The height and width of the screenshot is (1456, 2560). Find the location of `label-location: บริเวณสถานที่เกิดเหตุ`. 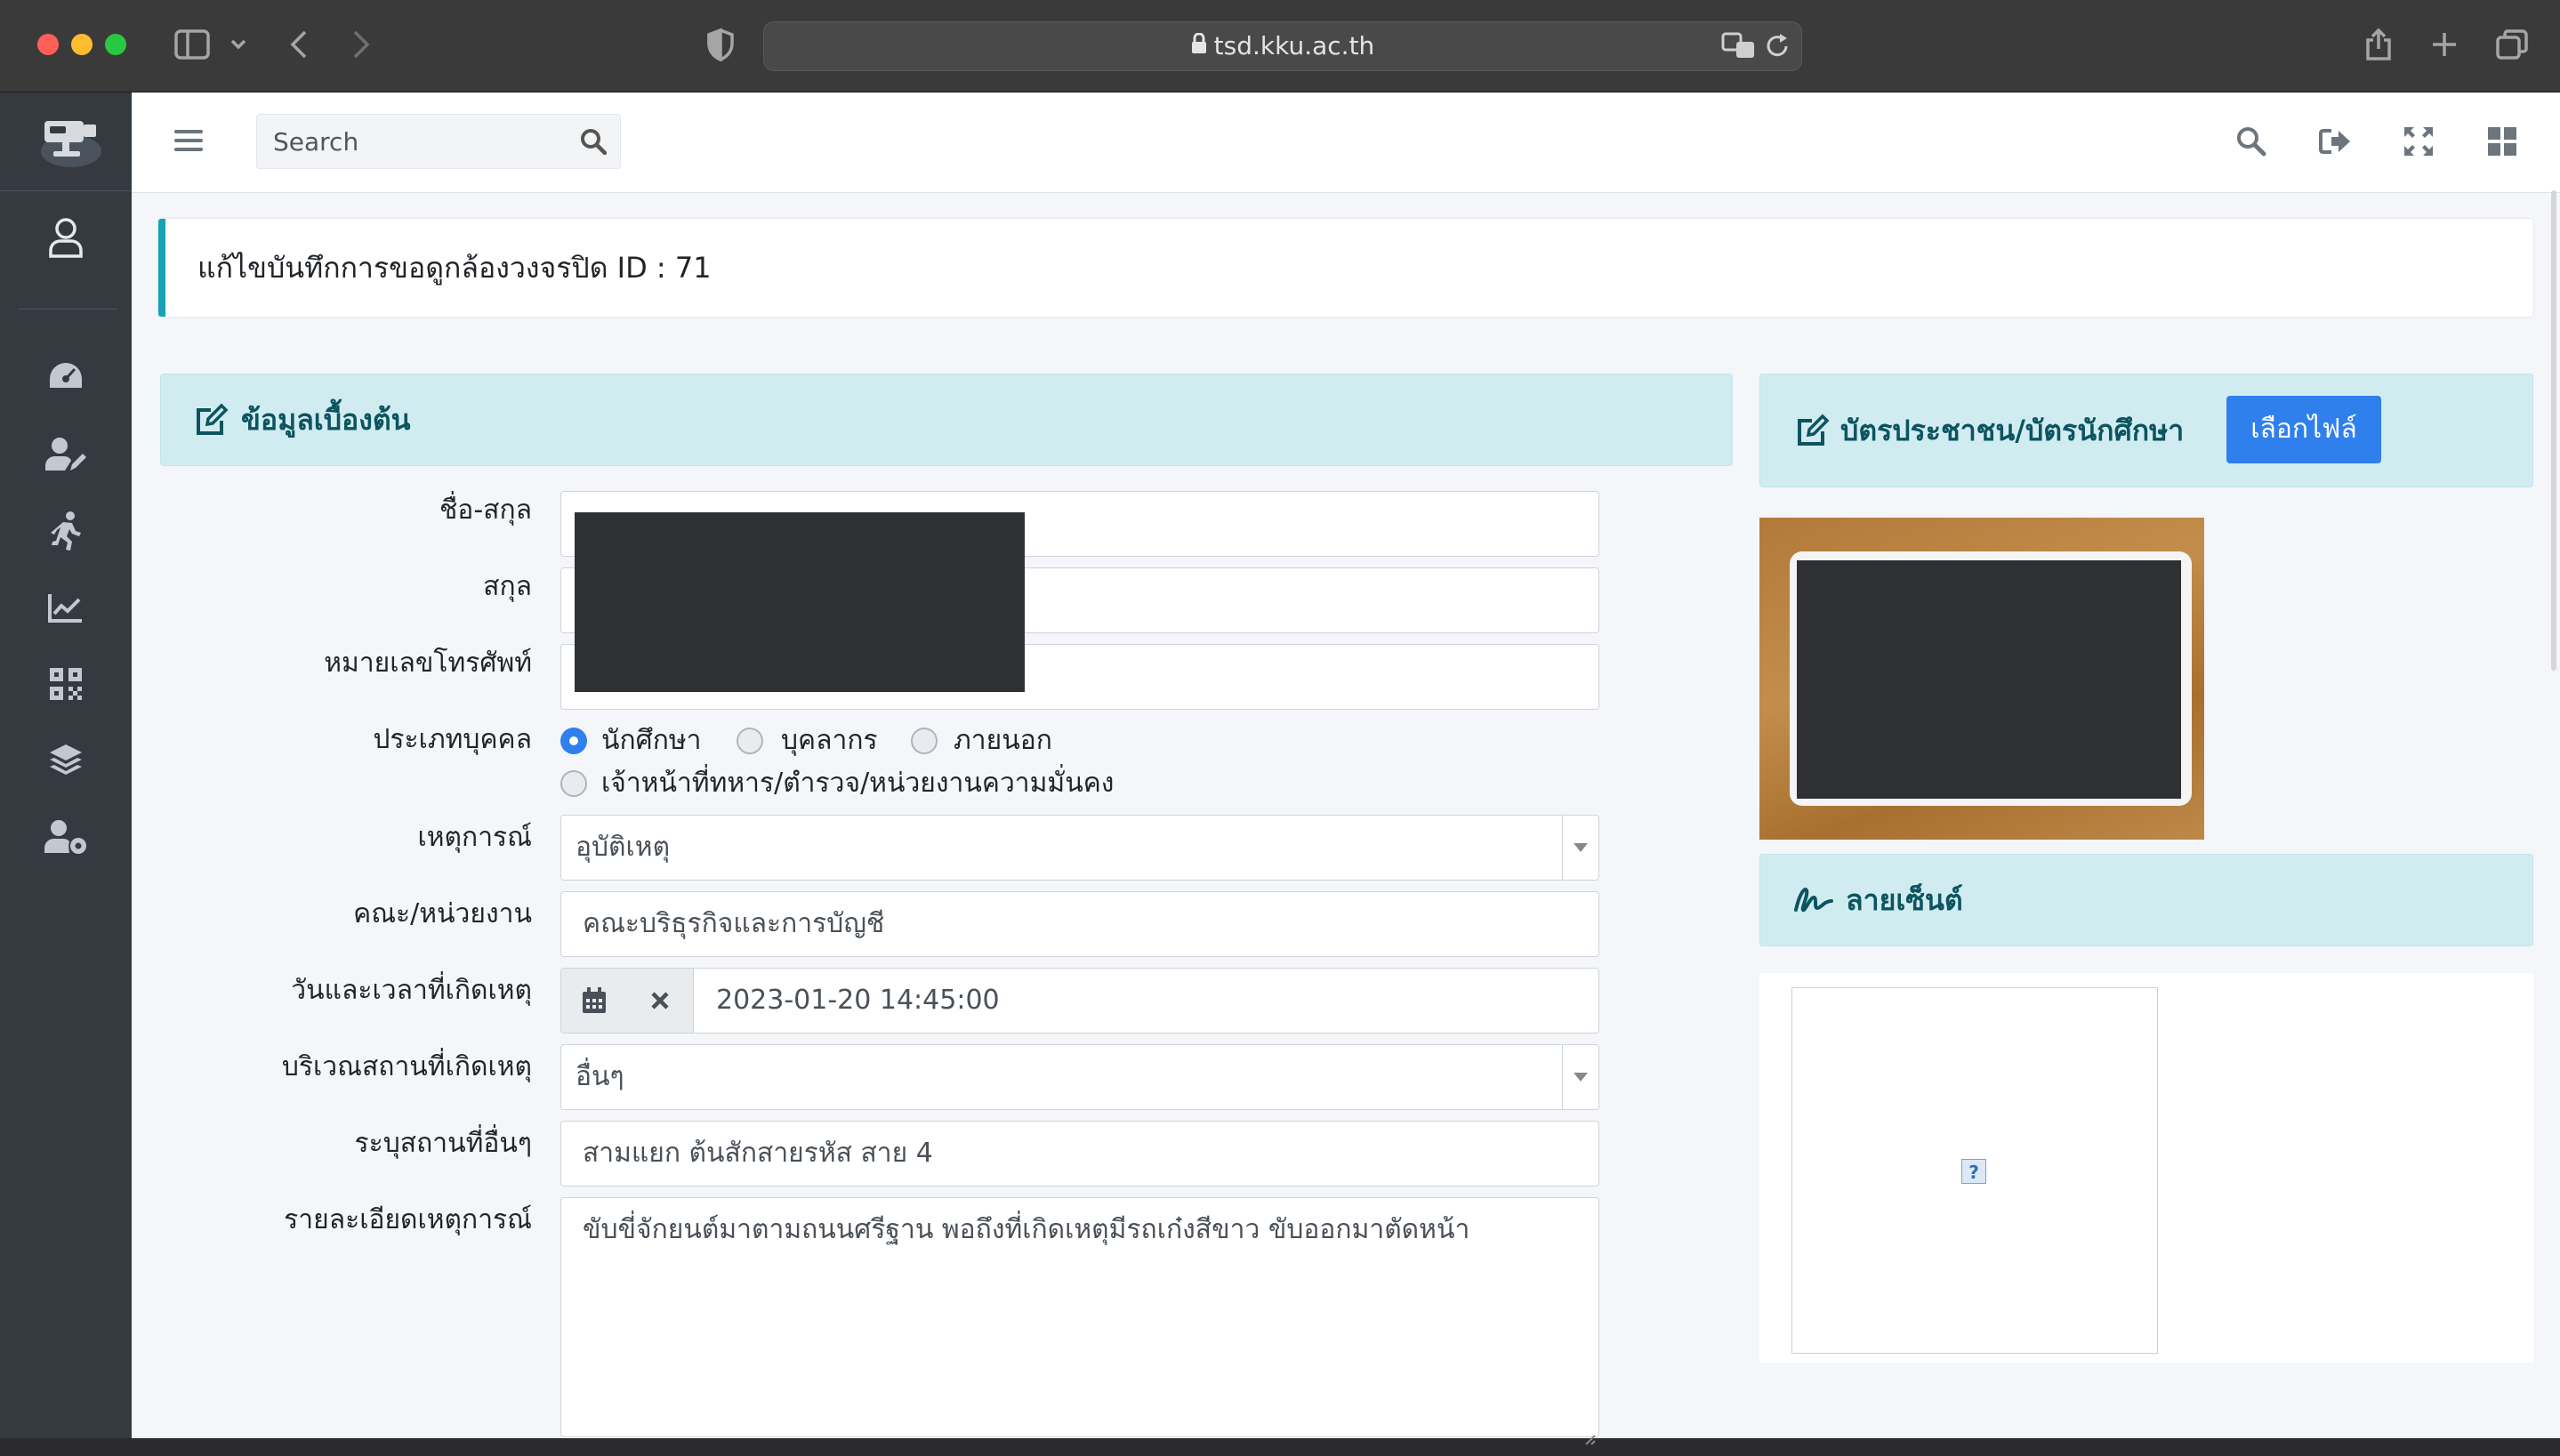

label-location: บริเวณสถานที่เกิดเหตุ is located at coordinates (407, 1066).